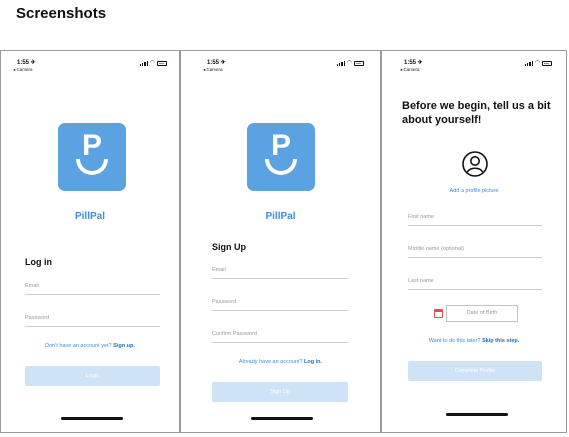  I want to click on skip-prompt-text: Want to do this later?, so click(455, 341).